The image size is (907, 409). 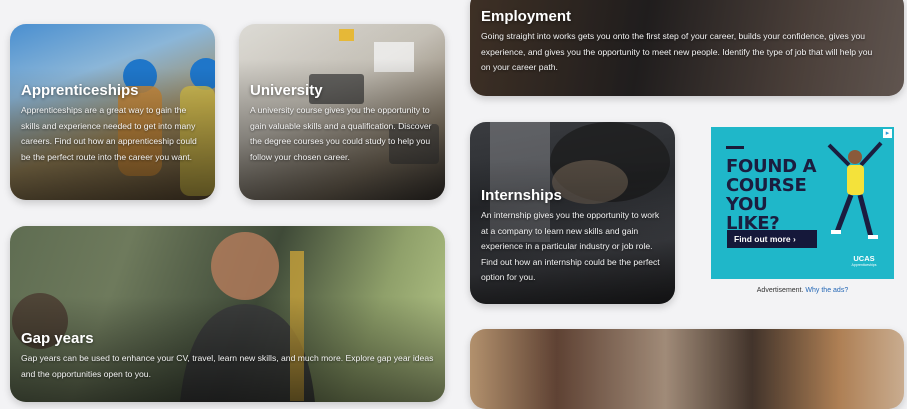 I want to click on ucas-logo: UCAS Apprenticeships, so click(x=864, y=261).